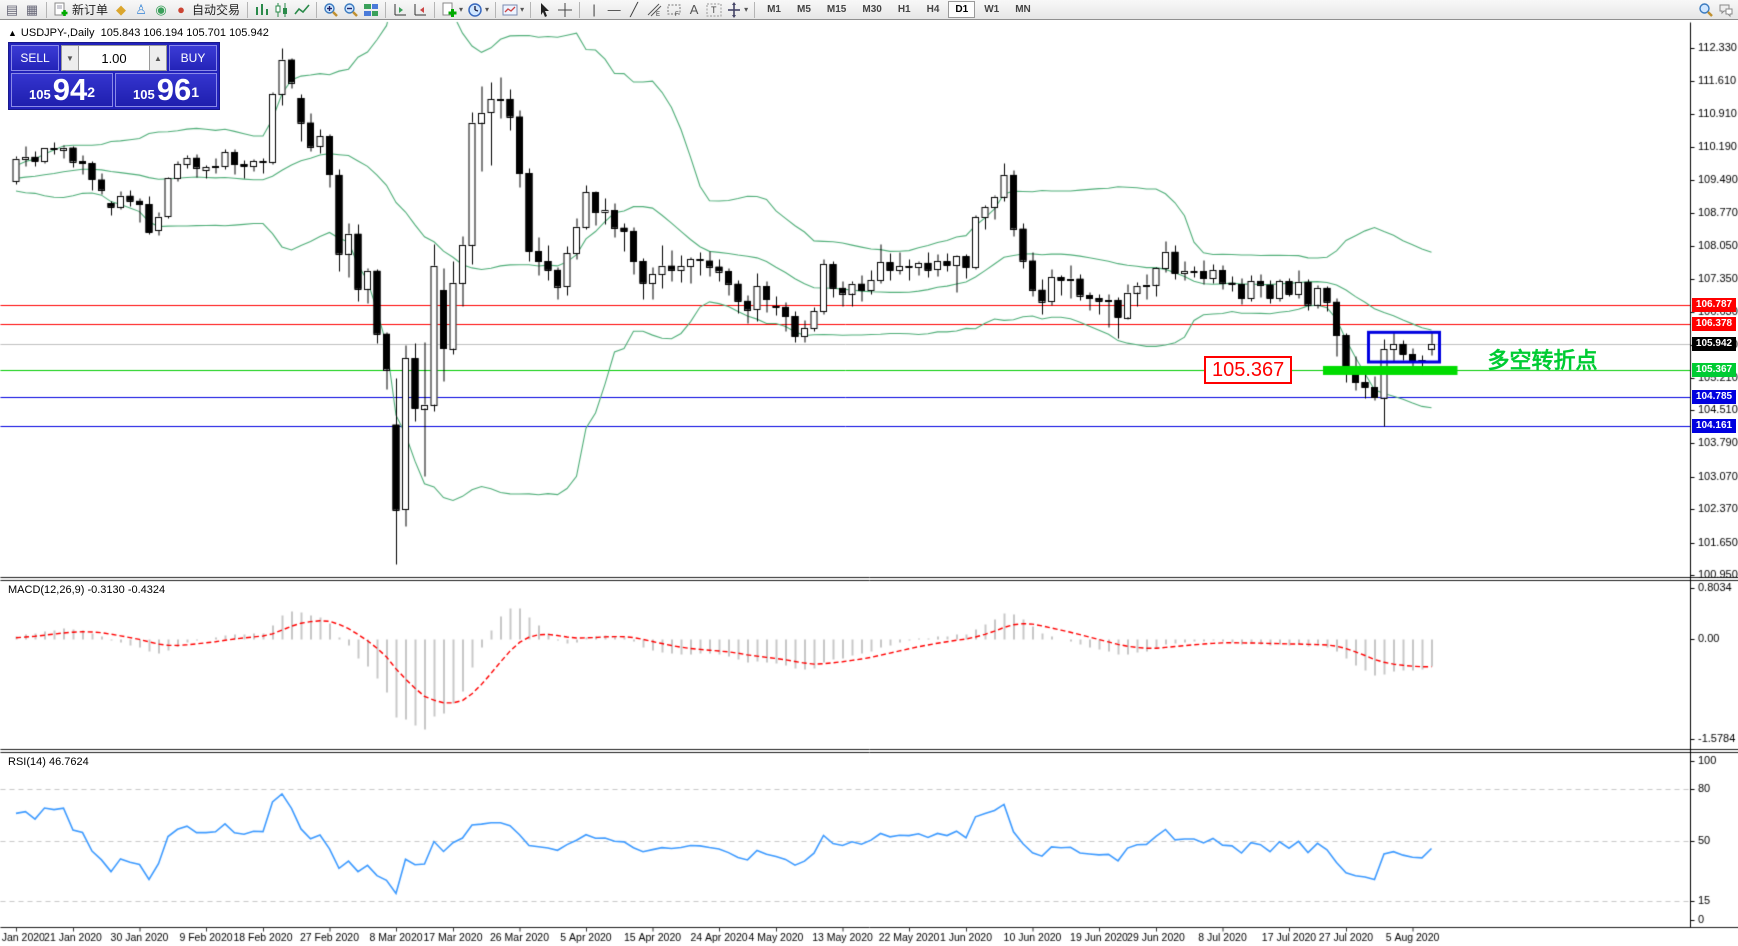  I want to click on signal-icon: ◉, so click(161, 10).